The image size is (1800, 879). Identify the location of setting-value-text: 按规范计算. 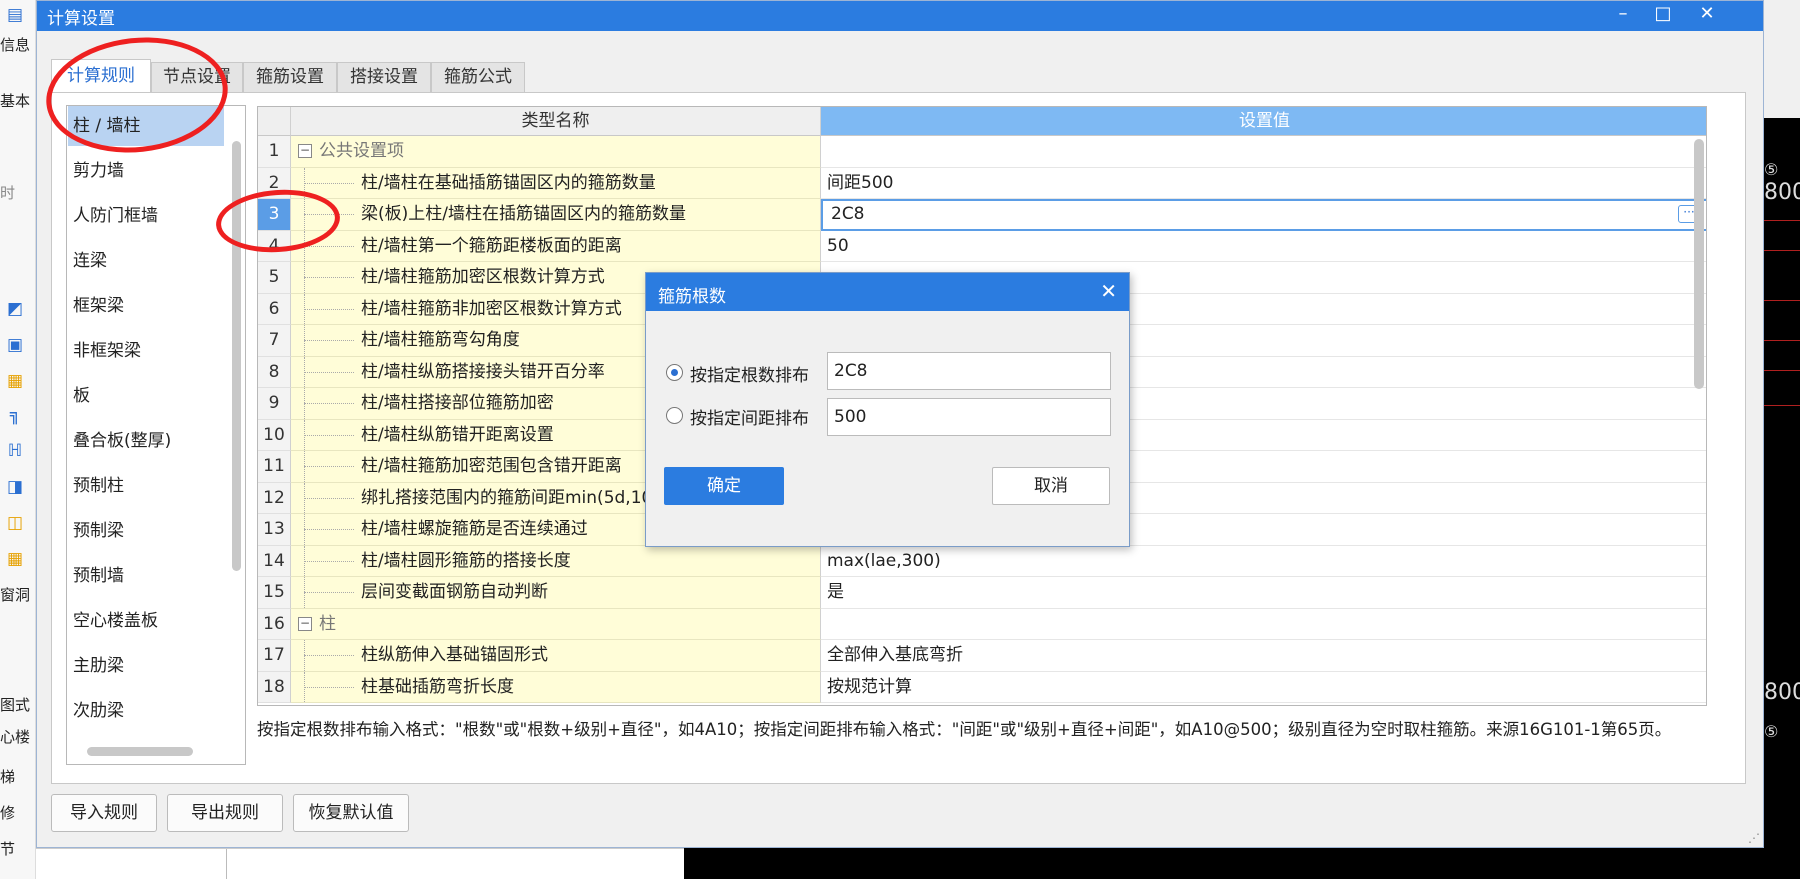
(869, 686).